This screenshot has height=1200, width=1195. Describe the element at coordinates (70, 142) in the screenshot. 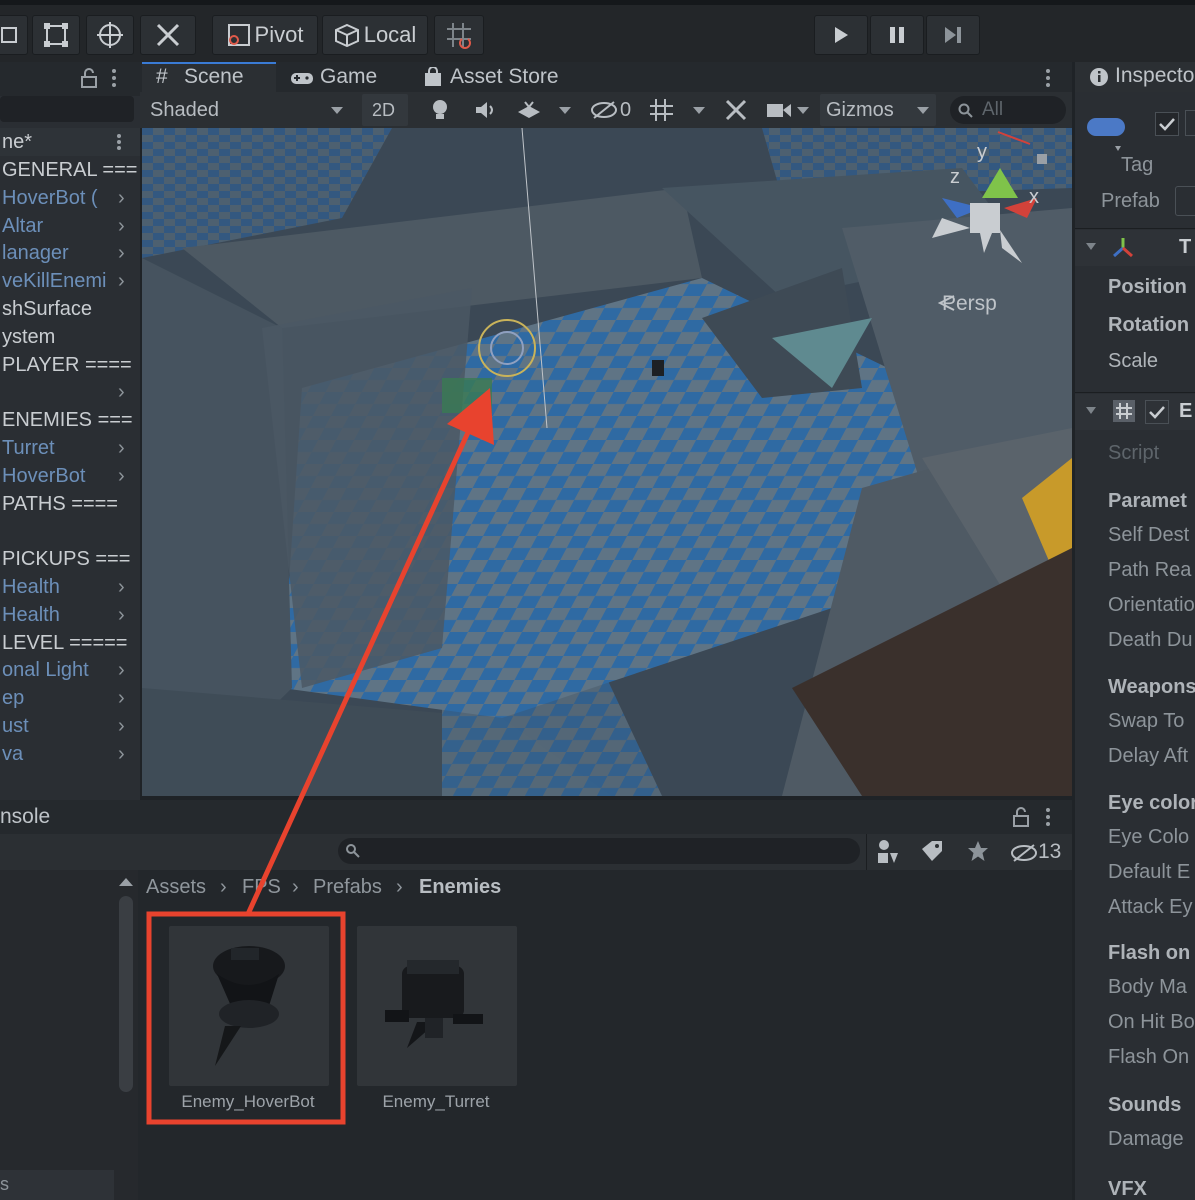

I see `scene-header-row: ne*` at that location.